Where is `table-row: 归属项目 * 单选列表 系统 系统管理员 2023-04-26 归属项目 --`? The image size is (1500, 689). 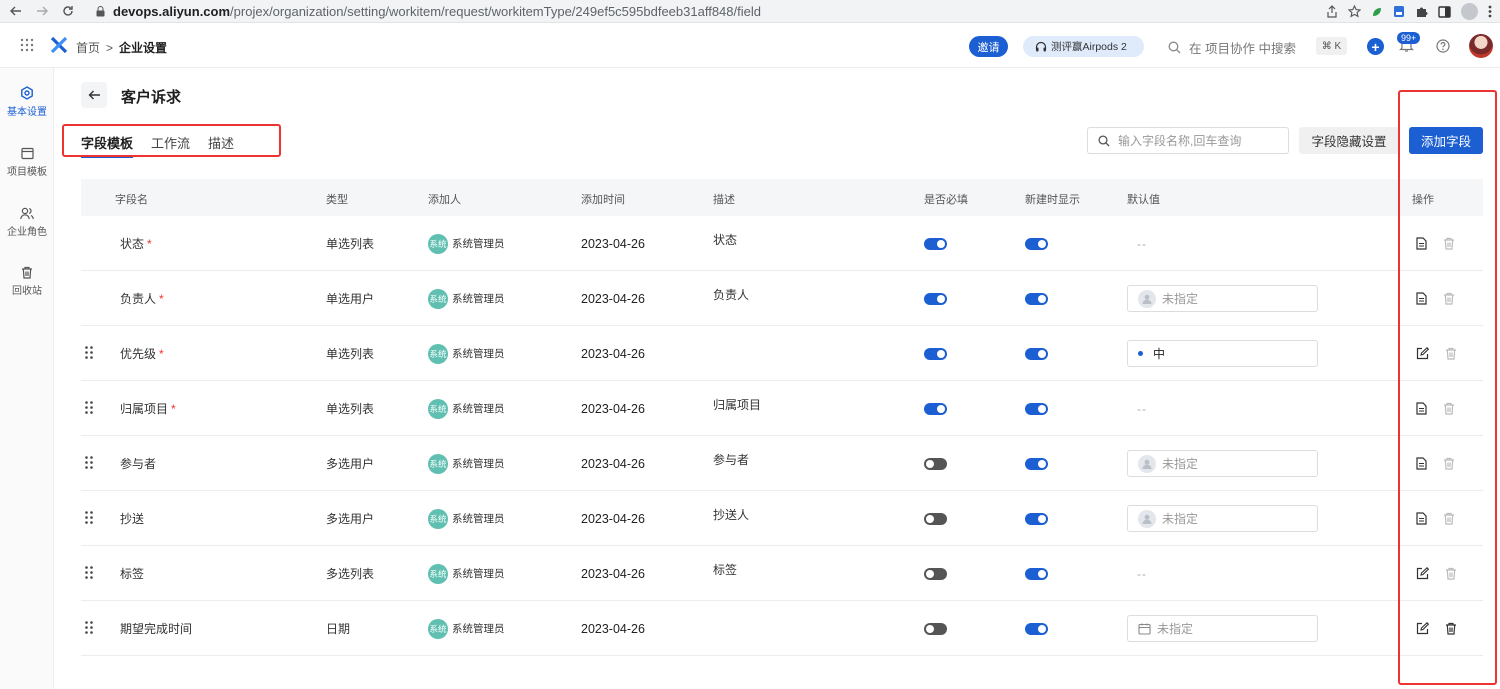 table-row: 归属项目 * 单选列表 系统 系统管理员 2023-04-26 归属项目 -- is located at coordinates (782, 408).